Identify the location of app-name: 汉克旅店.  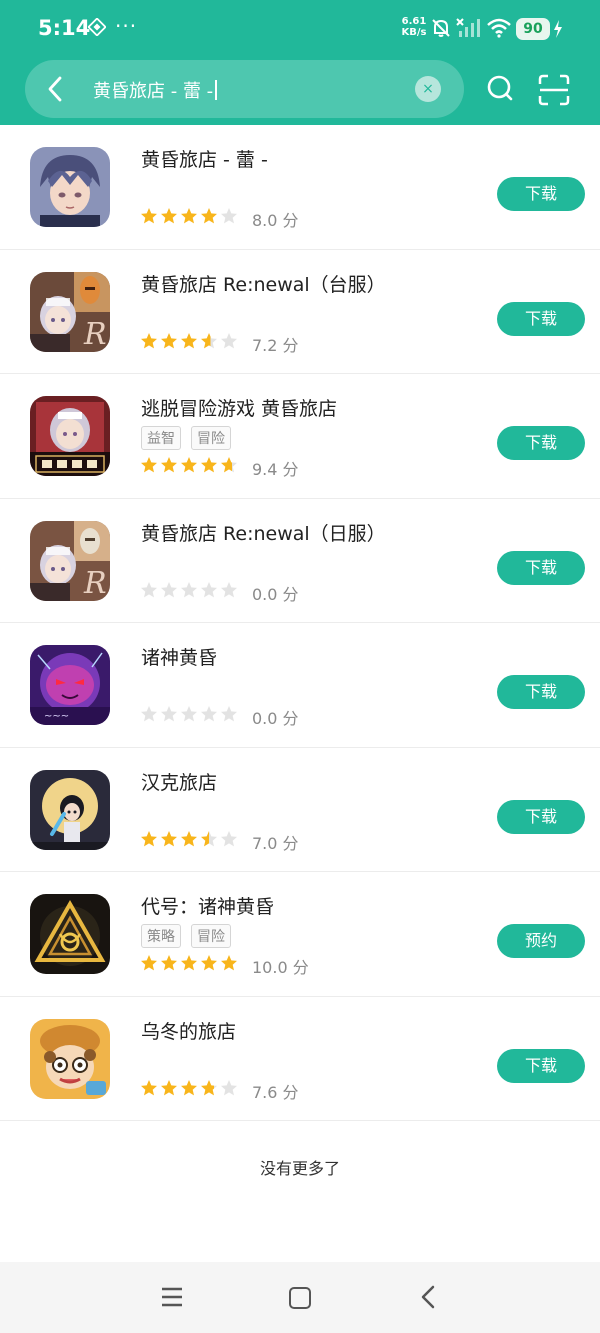
(179, 782).